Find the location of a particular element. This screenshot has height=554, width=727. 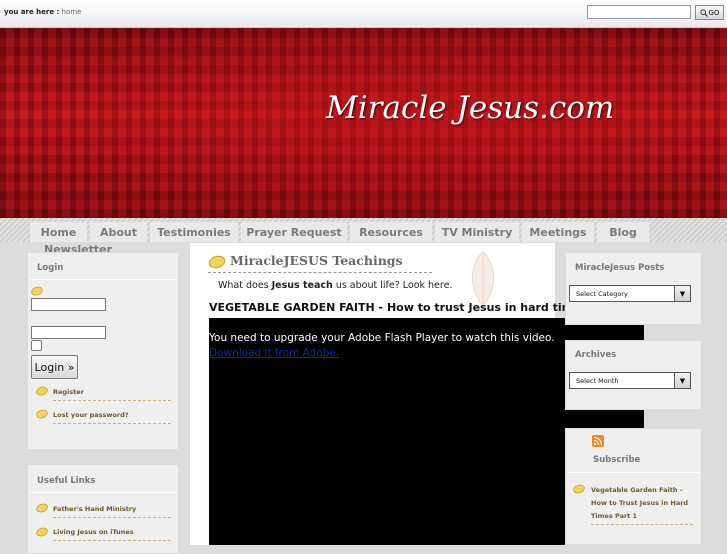

intro-text-before: What does is located at coordinates (245, 285).